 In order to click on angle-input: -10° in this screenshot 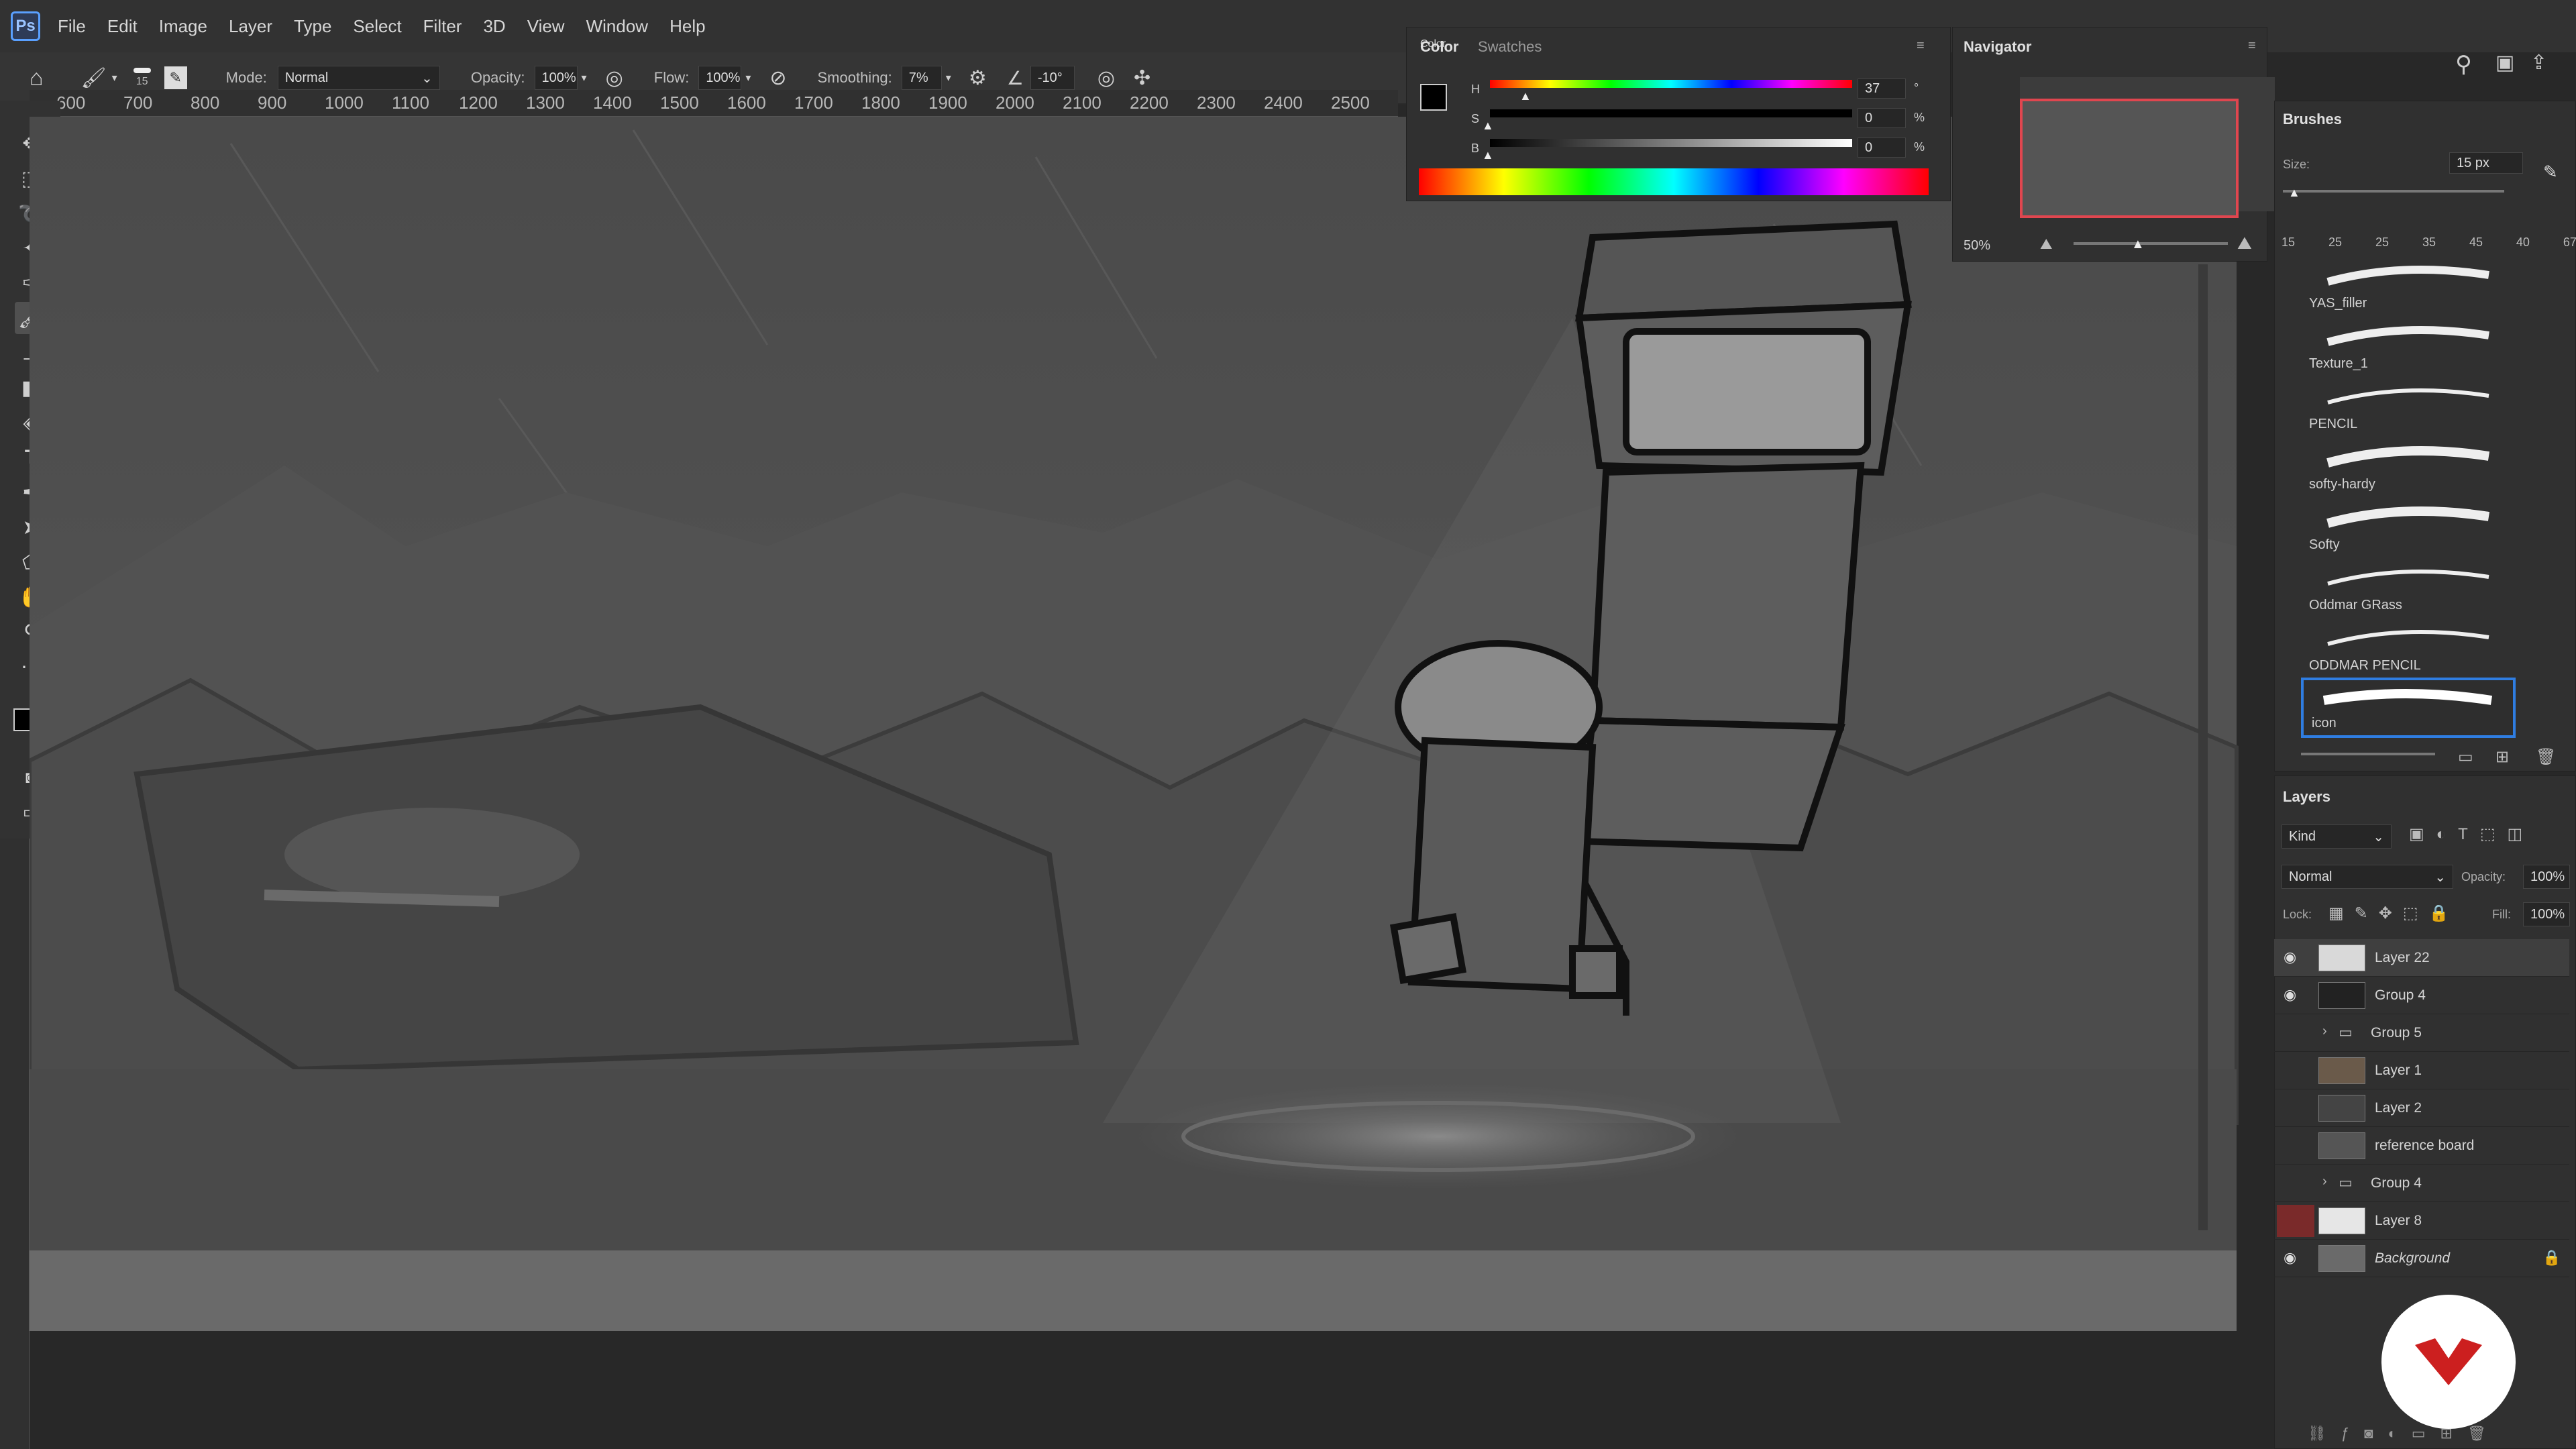, I will do `click(1052, 78)`.